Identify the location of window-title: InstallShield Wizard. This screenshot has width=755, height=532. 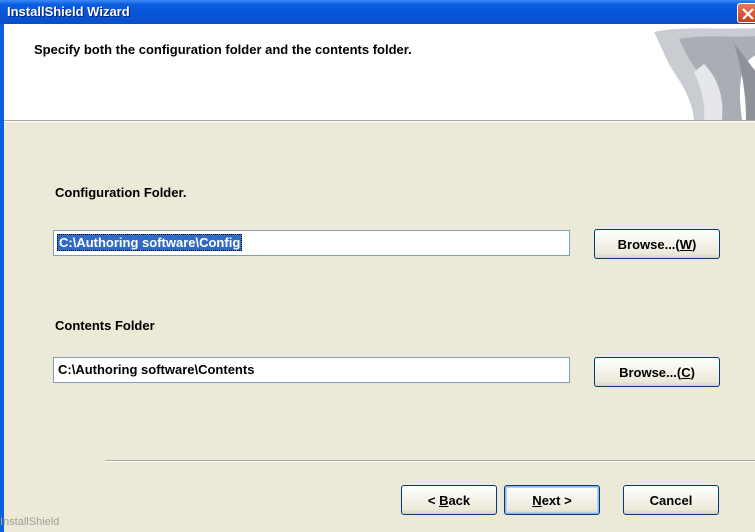
(68, 11).